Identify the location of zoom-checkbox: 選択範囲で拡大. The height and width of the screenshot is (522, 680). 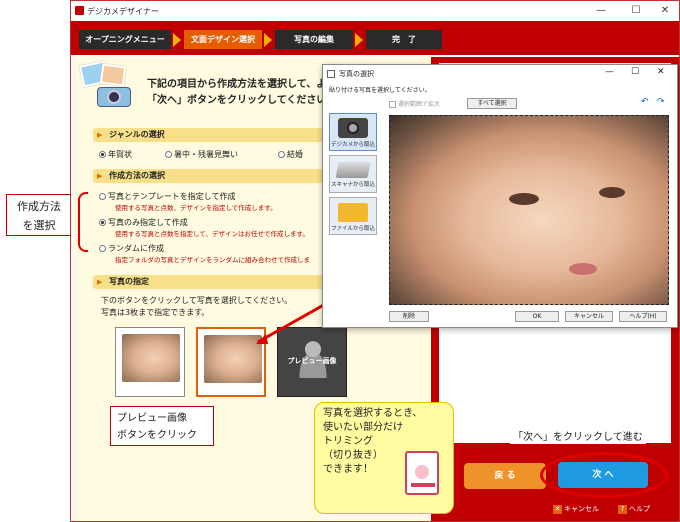
(414, 103).